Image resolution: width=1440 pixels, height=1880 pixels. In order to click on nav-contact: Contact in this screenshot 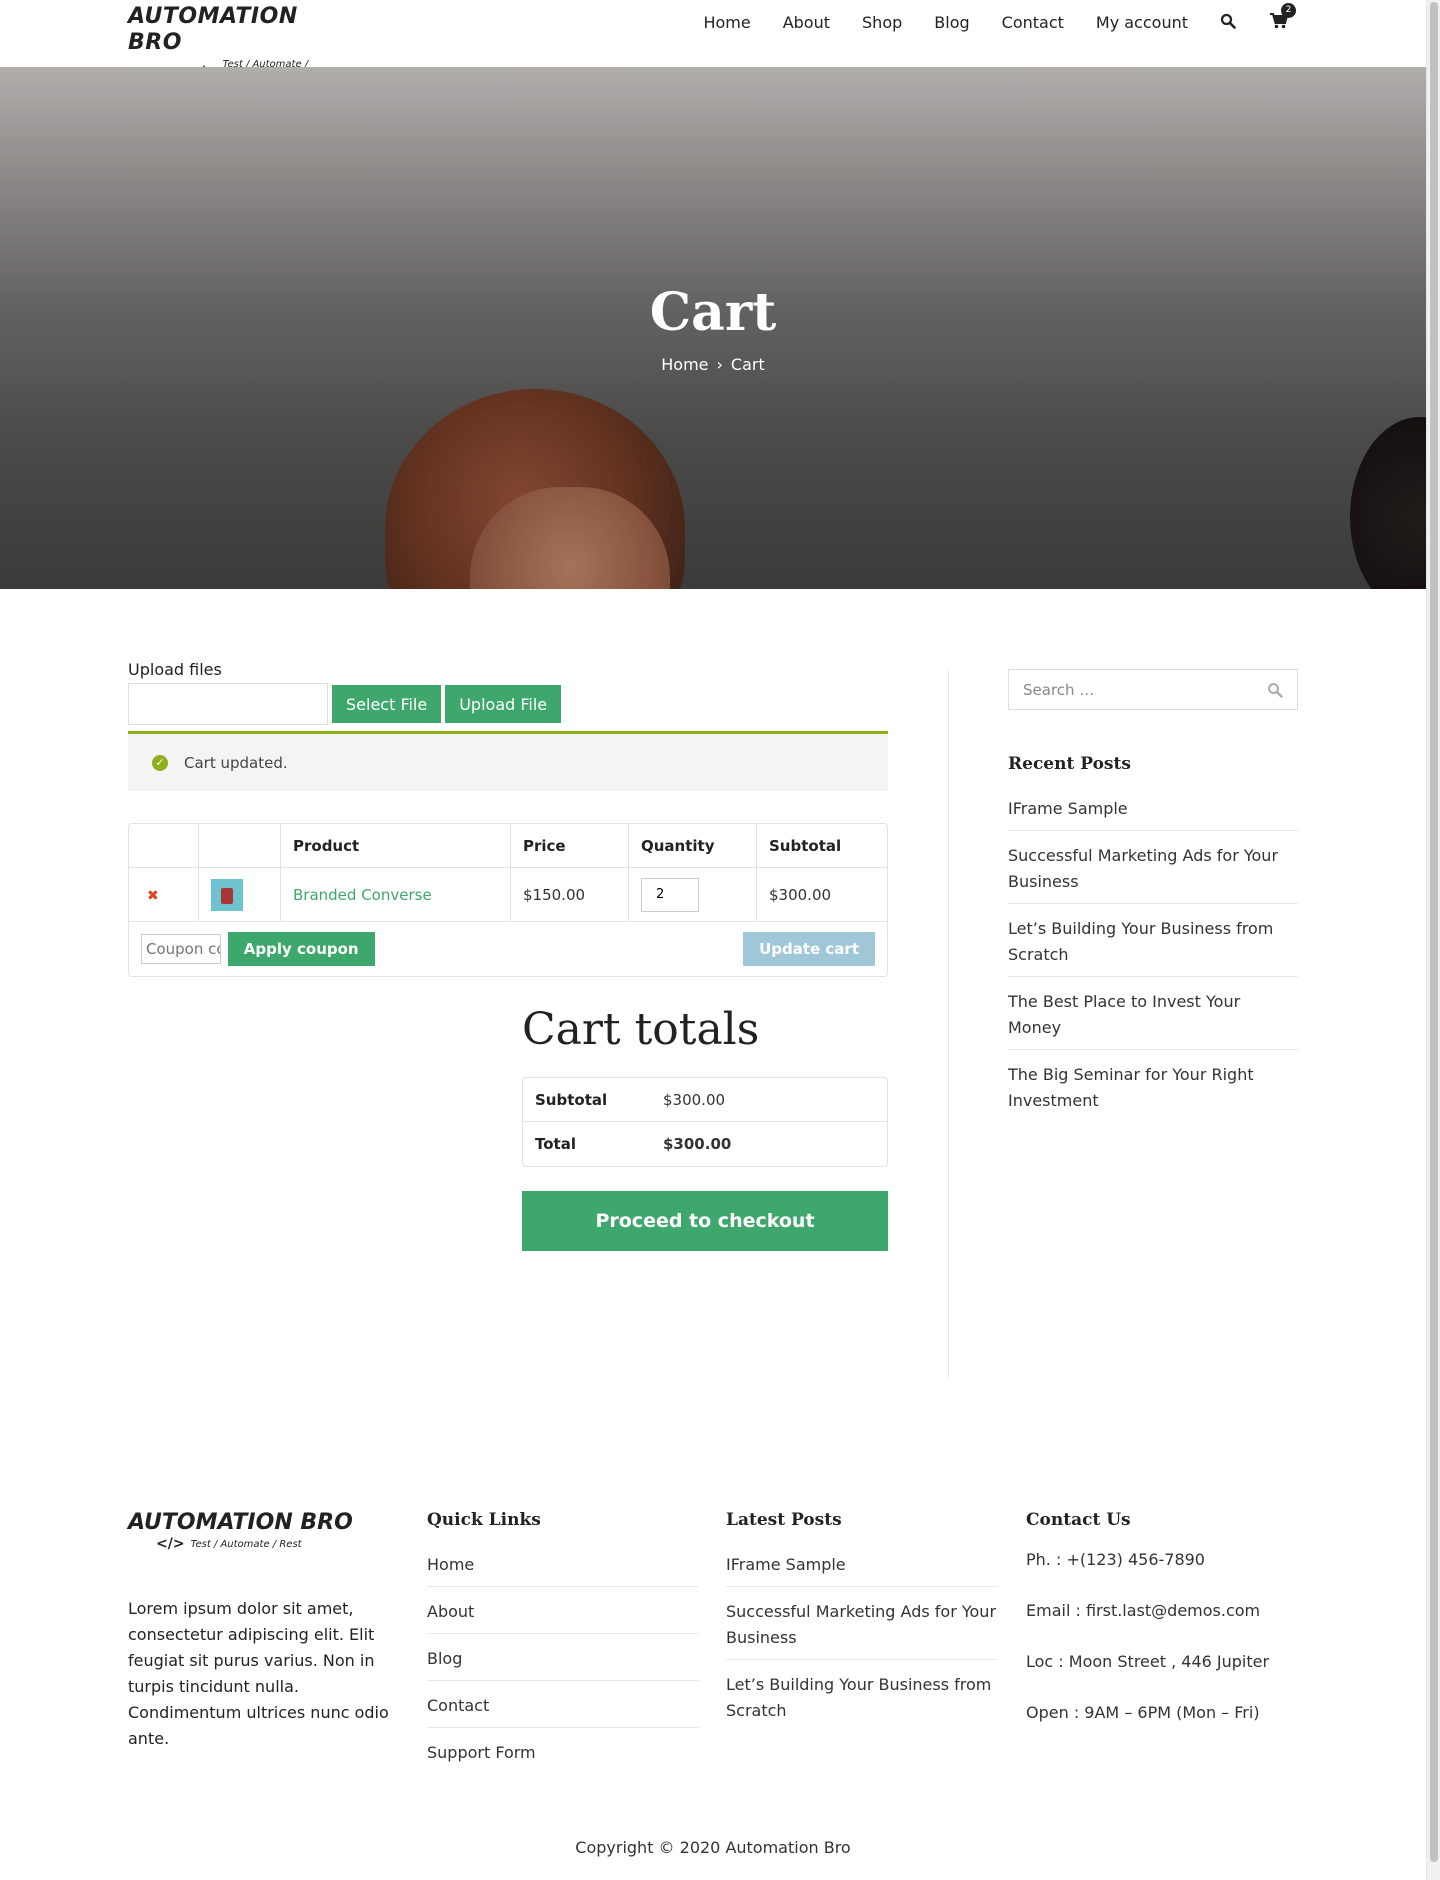, I will do `click(1033, 22)`.